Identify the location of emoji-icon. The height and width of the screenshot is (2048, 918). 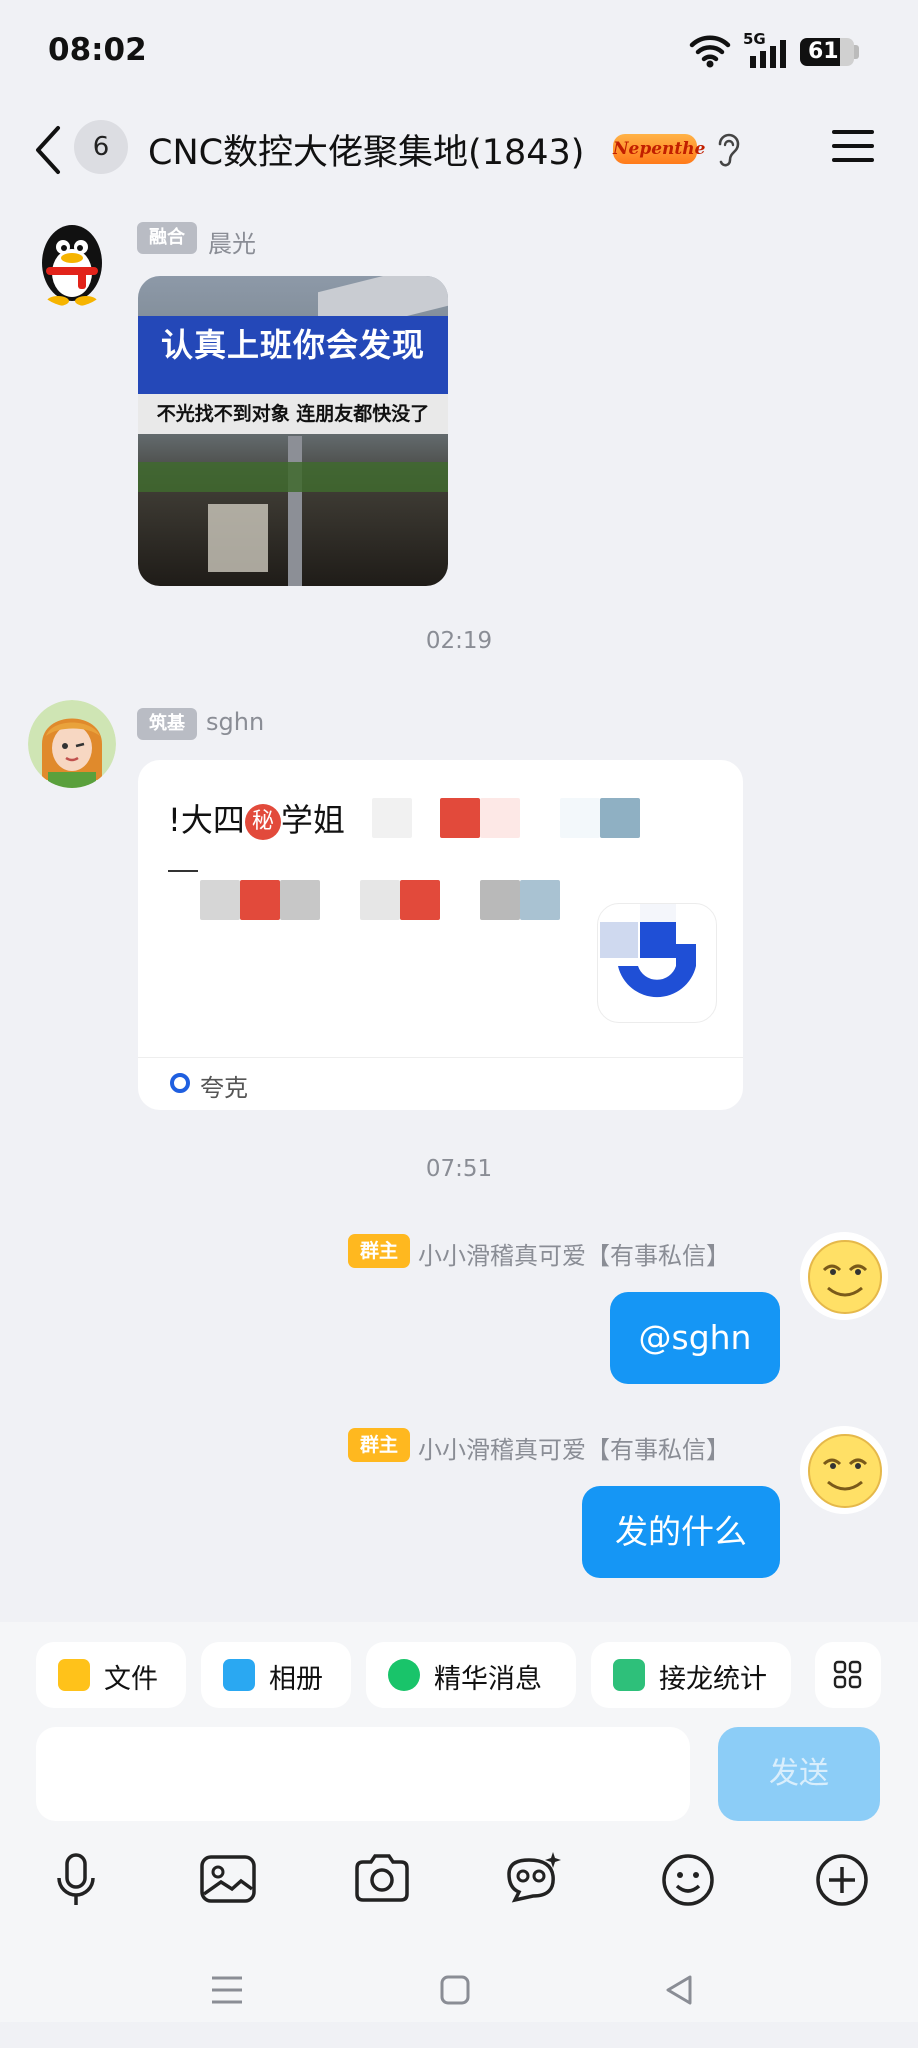
(688, 1880).